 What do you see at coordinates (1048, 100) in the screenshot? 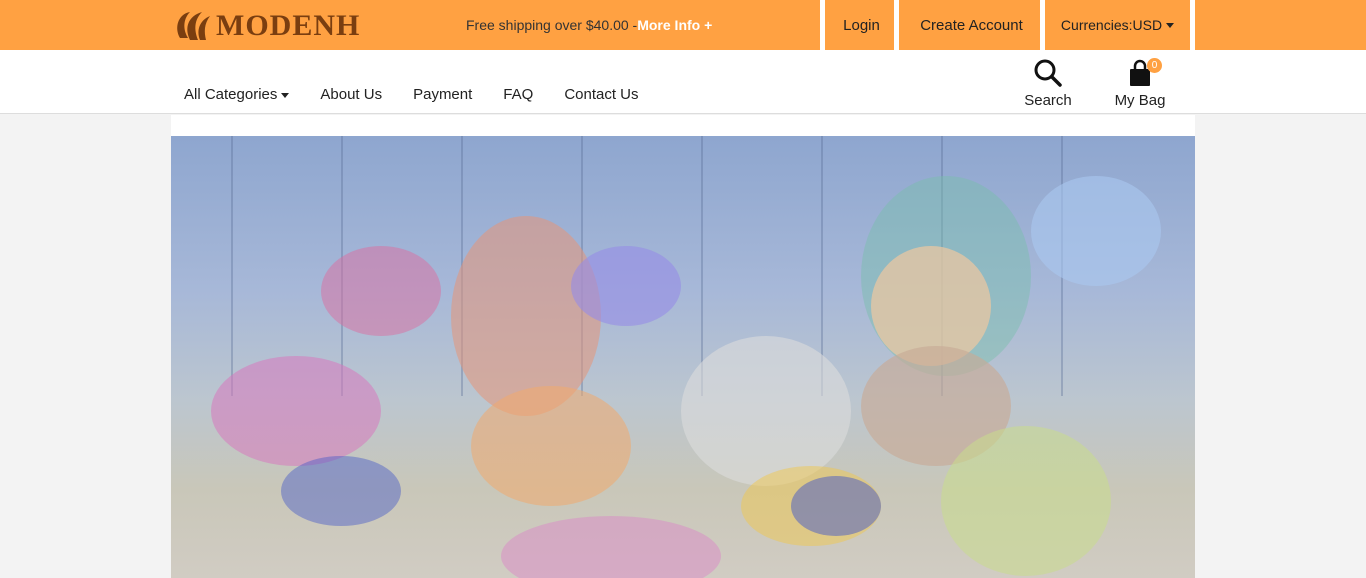
I see `search-label: Search` at bounding box center [1048, 100].